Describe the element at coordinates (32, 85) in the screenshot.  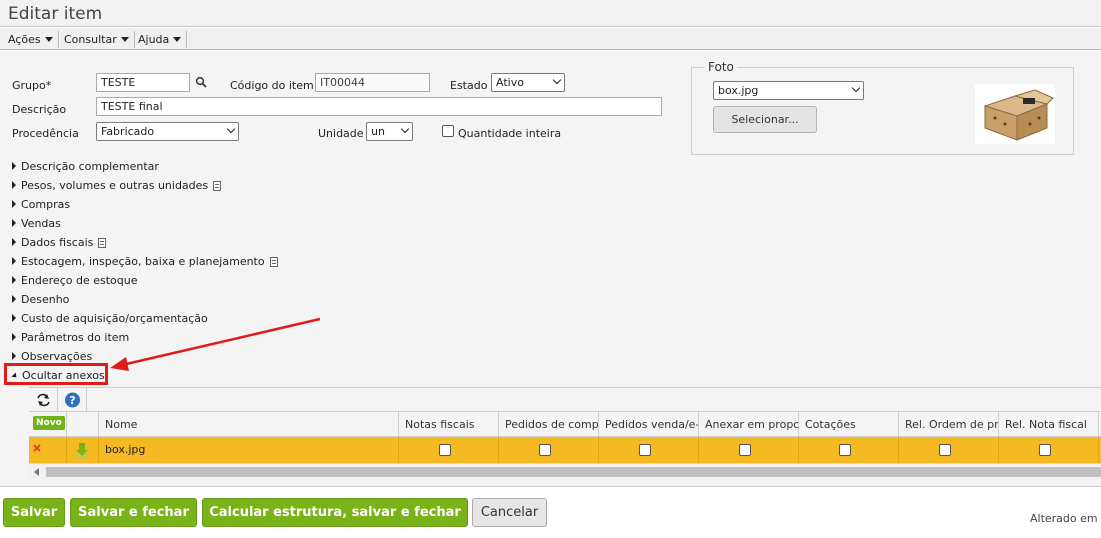
I see `grupo-label: Grupo*` at that location.